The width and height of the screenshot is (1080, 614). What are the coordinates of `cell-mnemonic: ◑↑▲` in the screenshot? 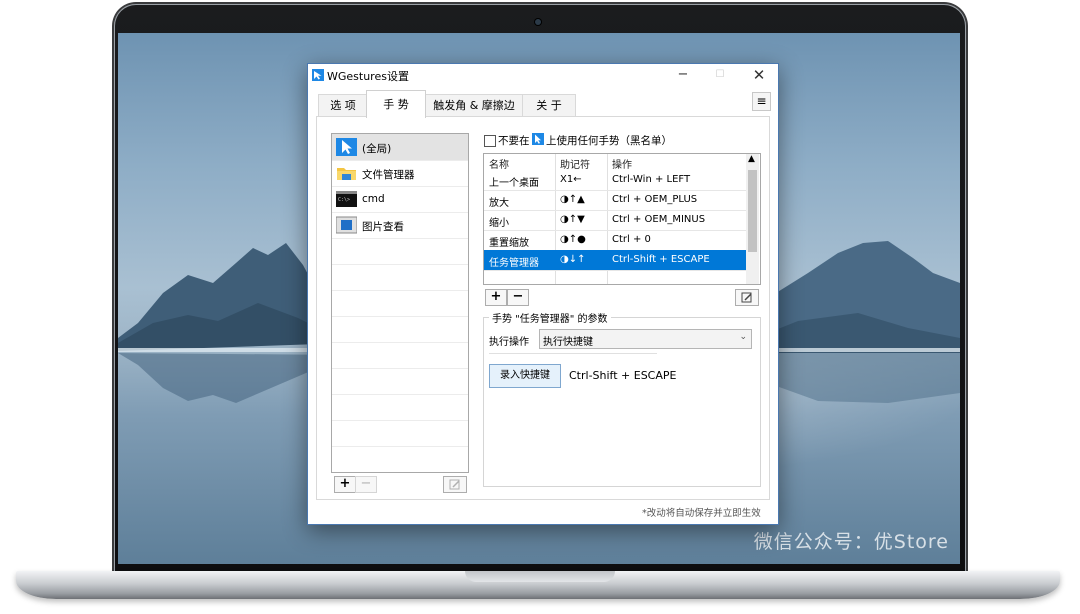 It's located at (572, 199).